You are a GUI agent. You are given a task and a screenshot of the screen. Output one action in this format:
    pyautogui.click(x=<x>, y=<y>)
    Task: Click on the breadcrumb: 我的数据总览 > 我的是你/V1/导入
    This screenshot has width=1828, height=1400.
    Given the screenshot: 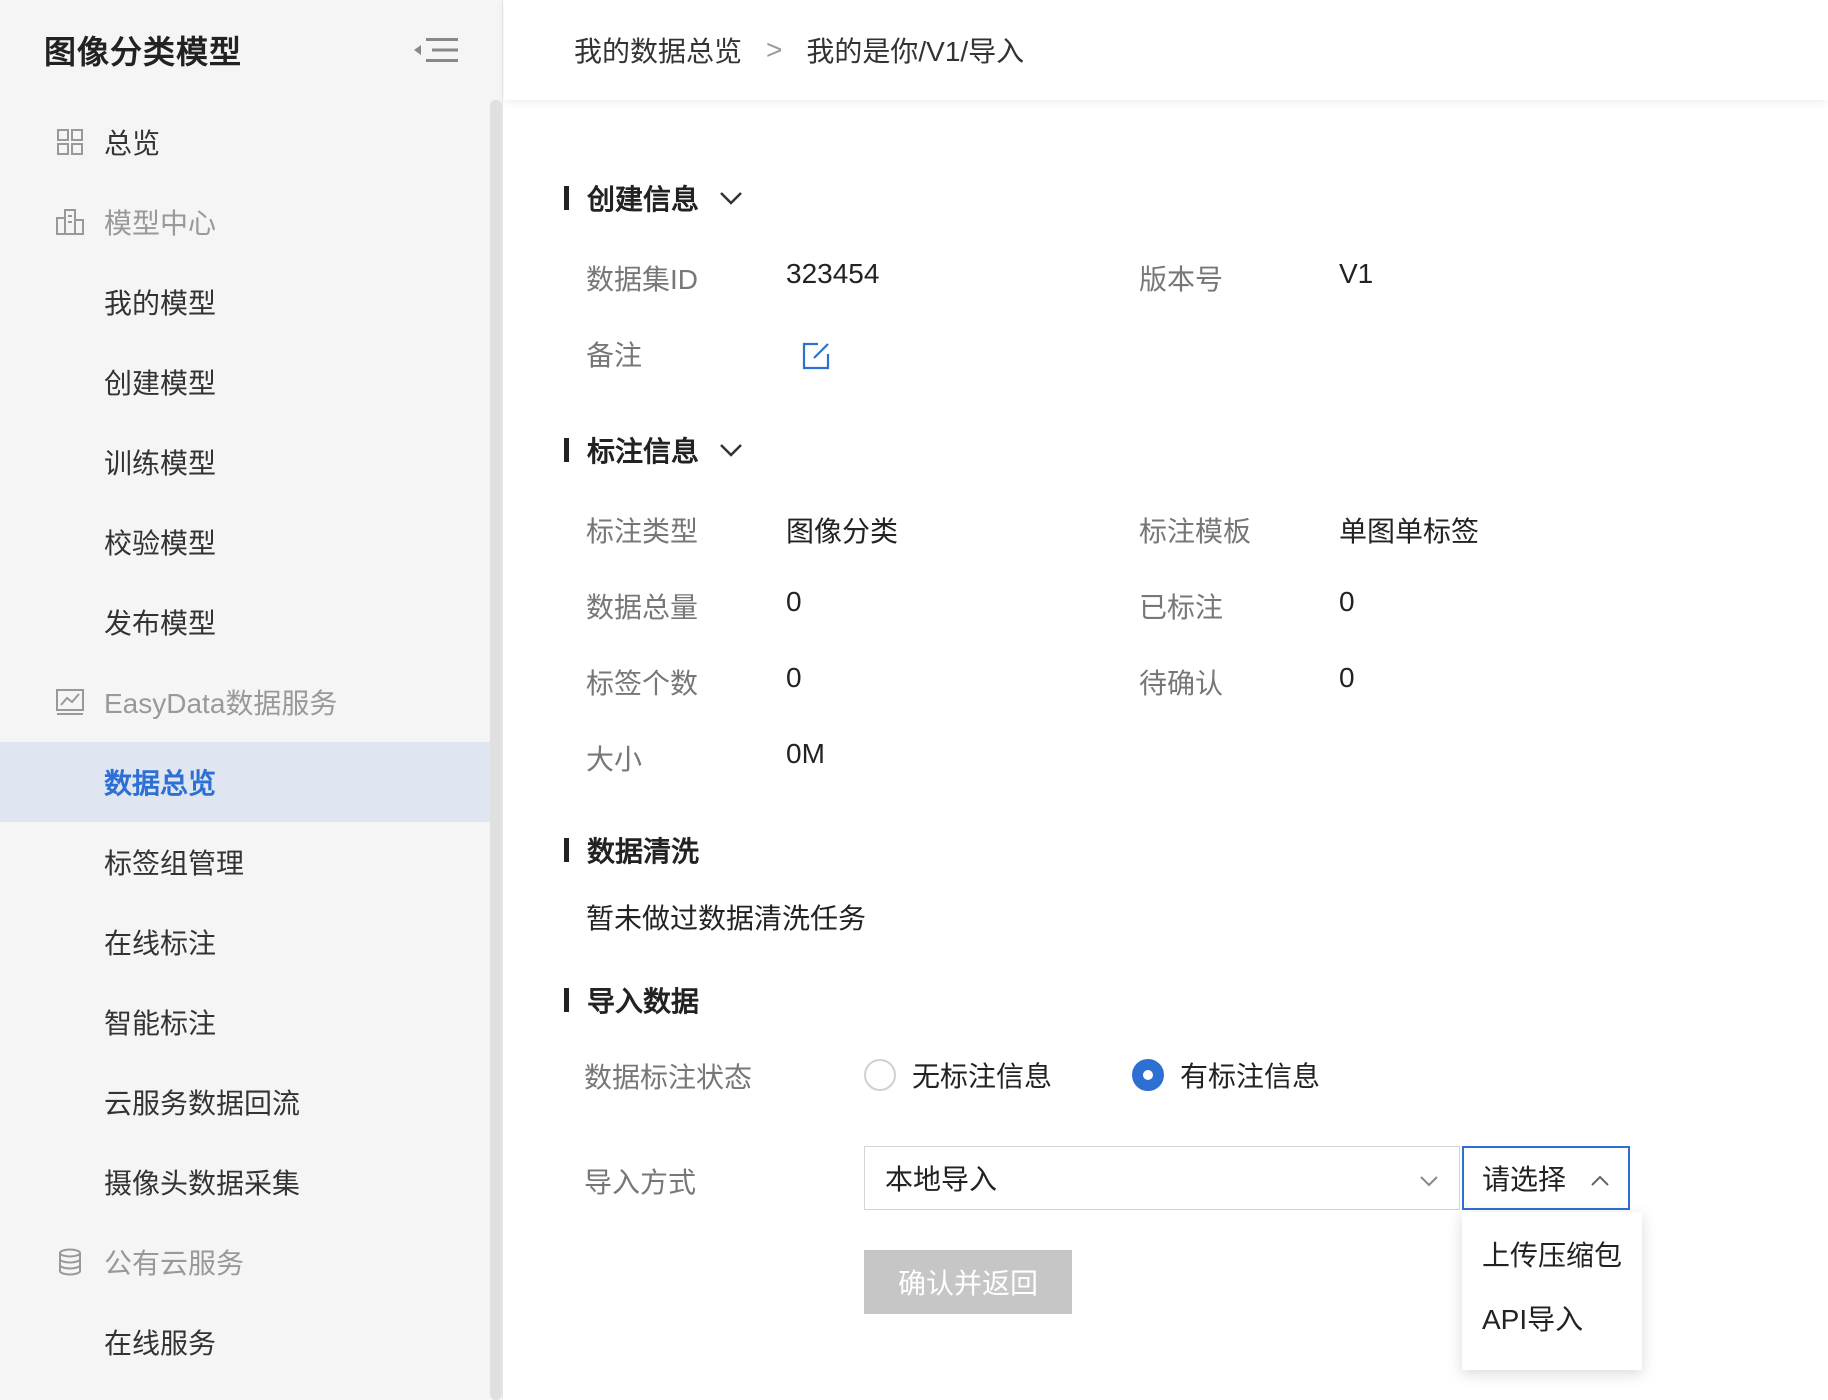 What is the action you would take?
    pyautogui.click(x=1166, y=50)
    